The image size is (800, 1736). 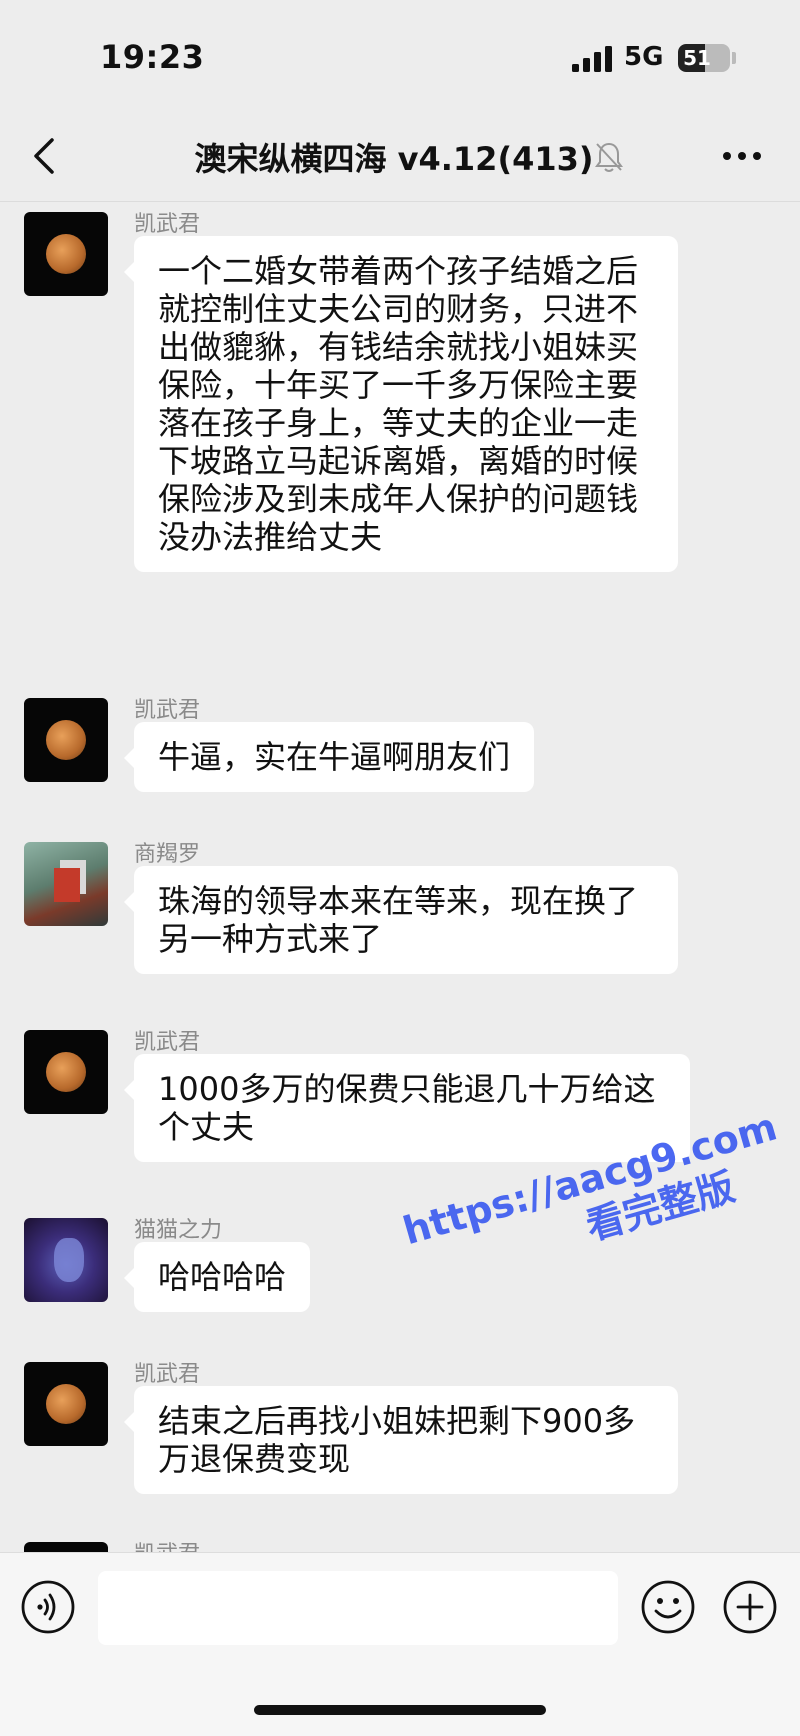 What do you see at coordinates (400, 55) in the screenshot?
I see `status-bar: 19:23 5G 51` at bounding box center [400, 55].